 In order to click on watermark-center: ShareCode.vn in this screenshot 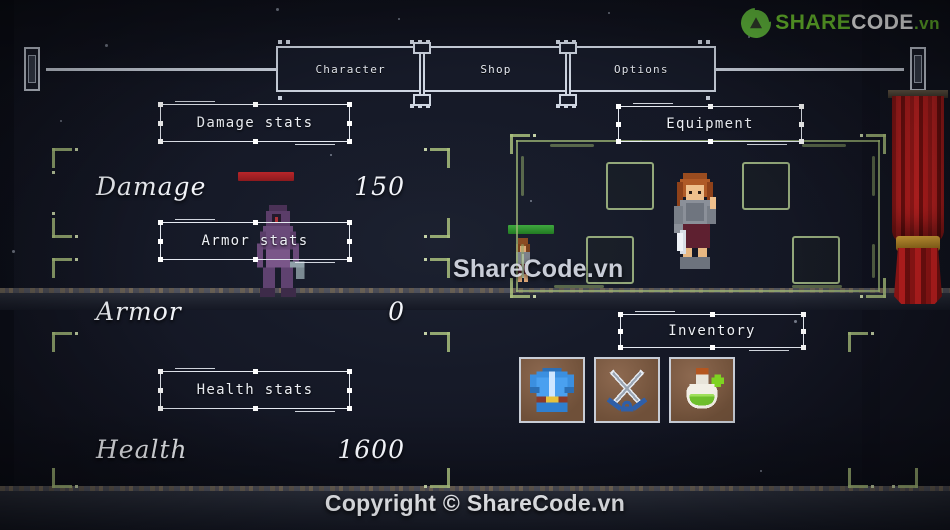, I will do `click(538, 269)`.